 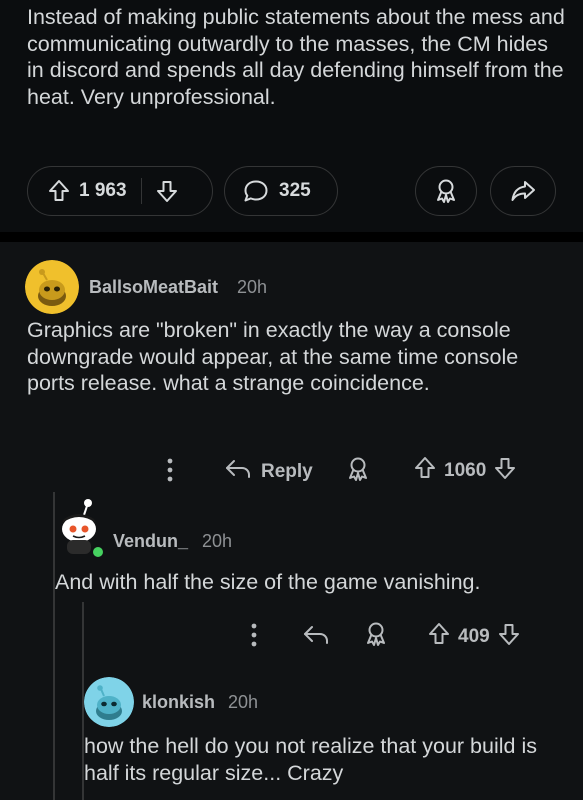 What do you see at coordinates (150, 541) in the screenshot?
I see `comment-username: Vendun_` at bounding box center [150, 541].